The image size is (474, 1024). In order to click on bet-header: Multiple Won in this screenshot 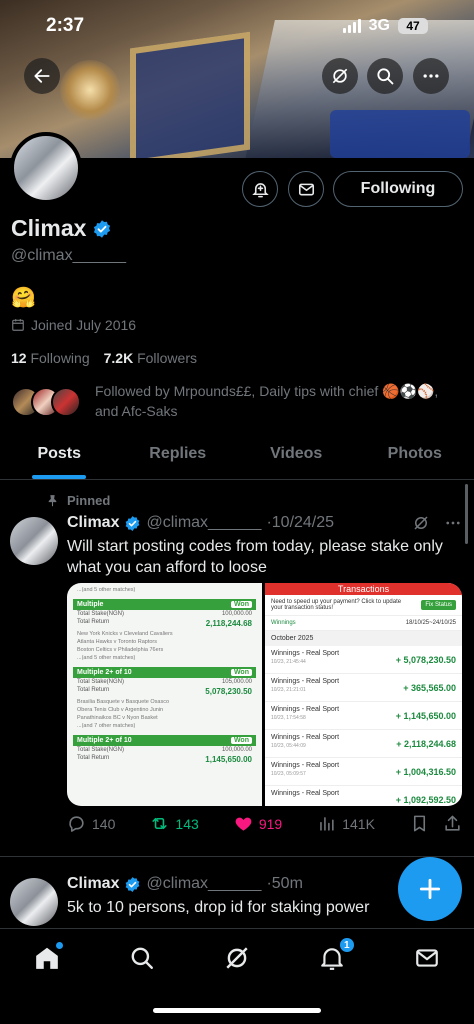, I will do `click(164, 604)`.